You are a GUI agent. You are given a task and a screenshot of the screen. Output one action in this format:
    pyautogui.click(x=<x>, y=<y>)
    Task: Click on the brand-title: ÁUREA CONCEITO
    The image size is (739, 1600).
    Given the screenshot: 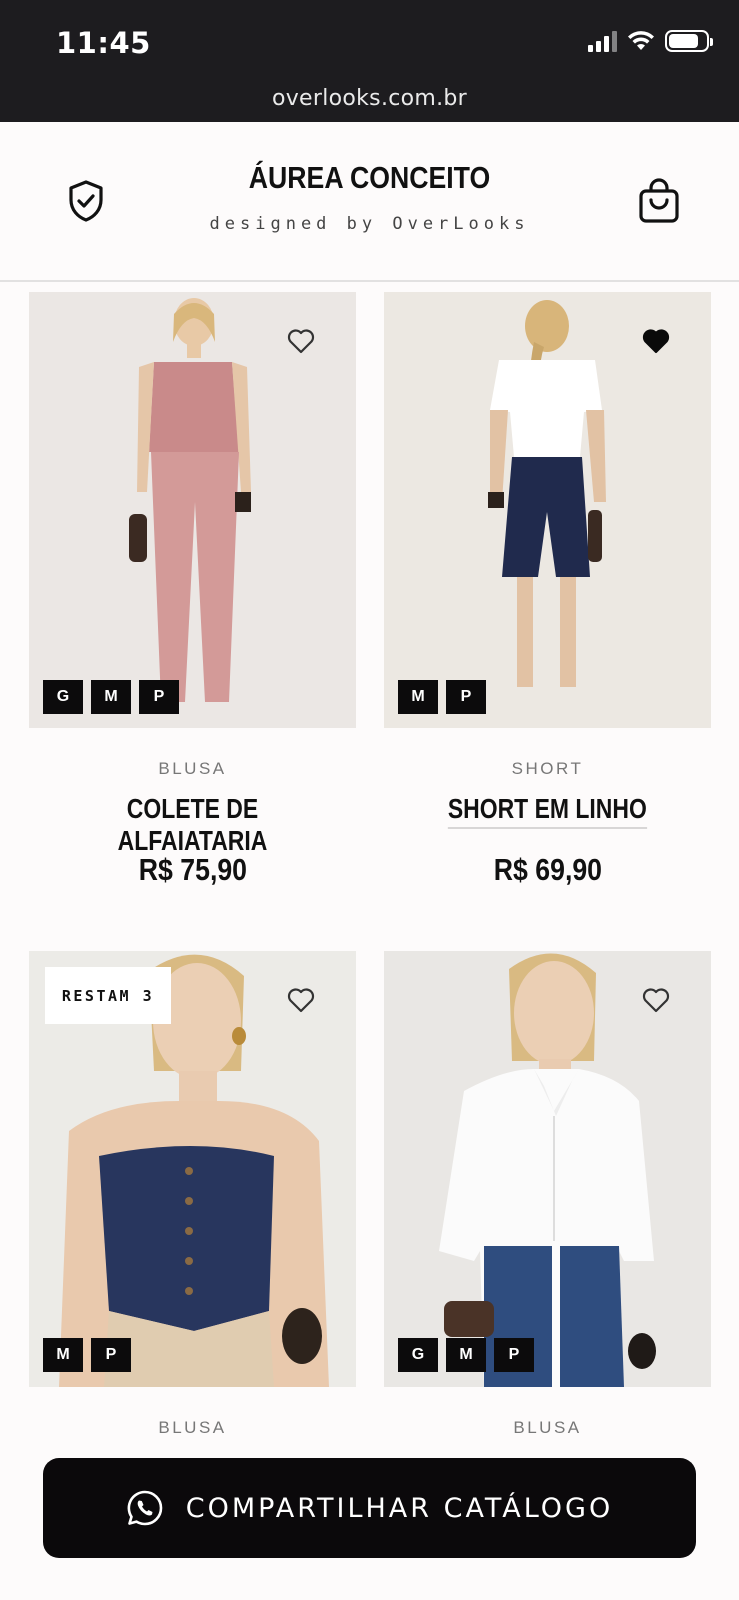 What is the action you would take?
    pyautogui.click(x=370, y=178)
    